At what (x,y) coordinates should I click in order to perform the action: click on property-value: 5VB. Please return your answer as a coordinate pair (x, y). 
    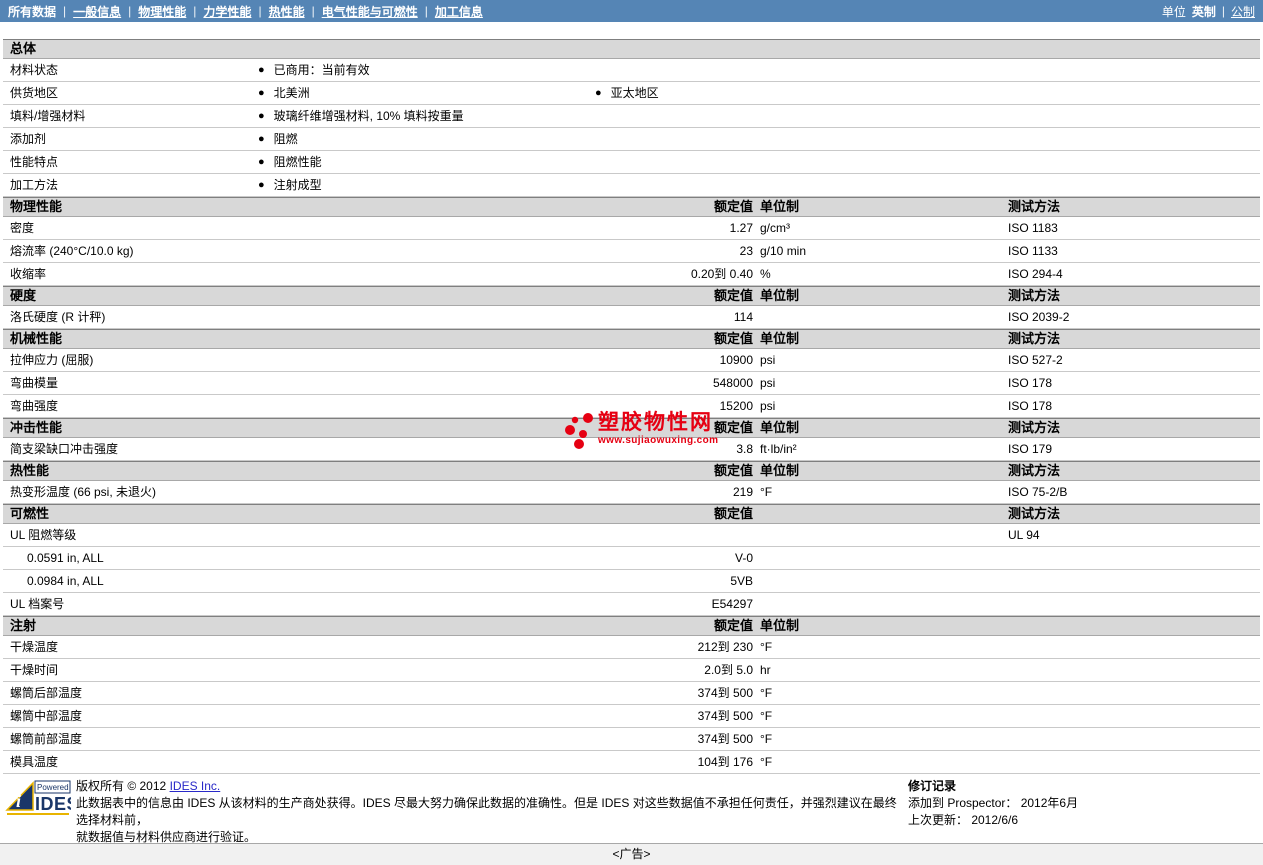
    Looking at the image, I should click on (741, 581).